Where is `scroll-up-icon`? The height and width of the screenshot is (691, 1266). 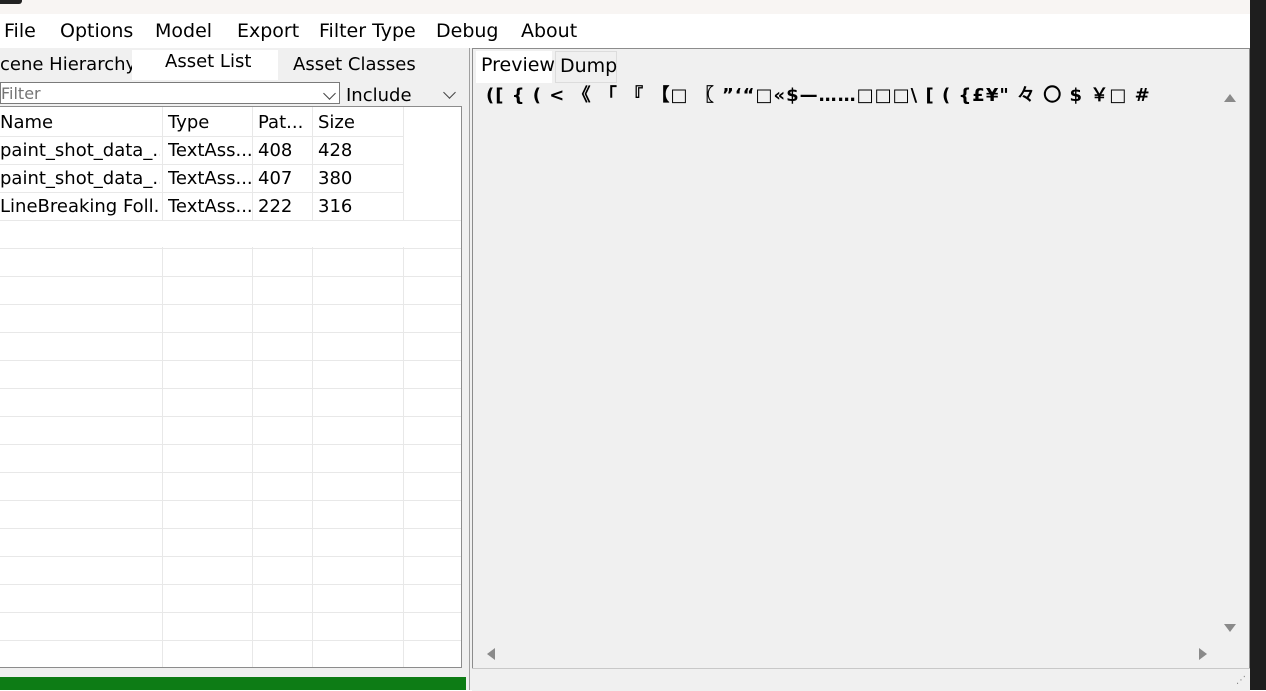 scroll-up-icon is located at coordinates (1230, 98).